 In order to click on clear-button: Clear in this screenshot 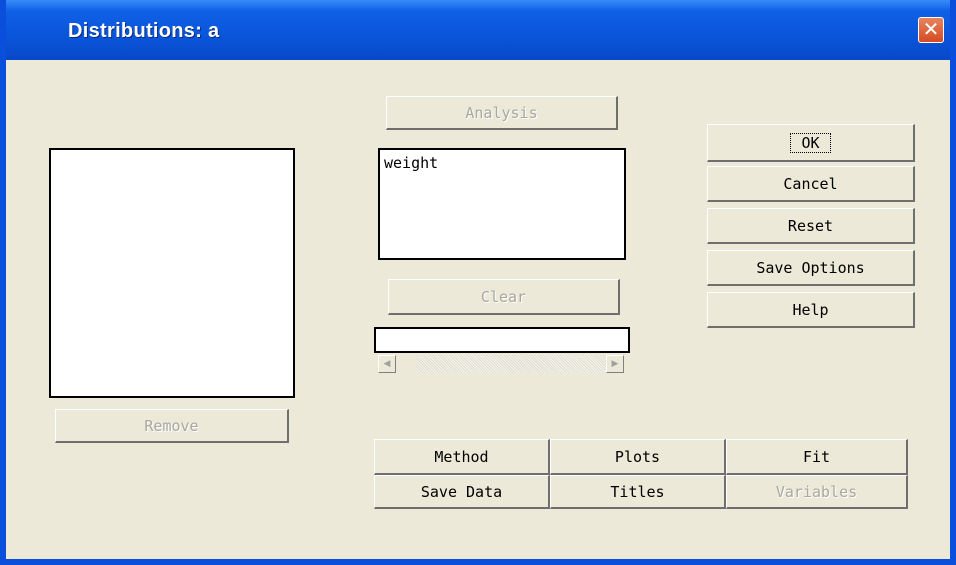, I will do `click(504, 297)`.